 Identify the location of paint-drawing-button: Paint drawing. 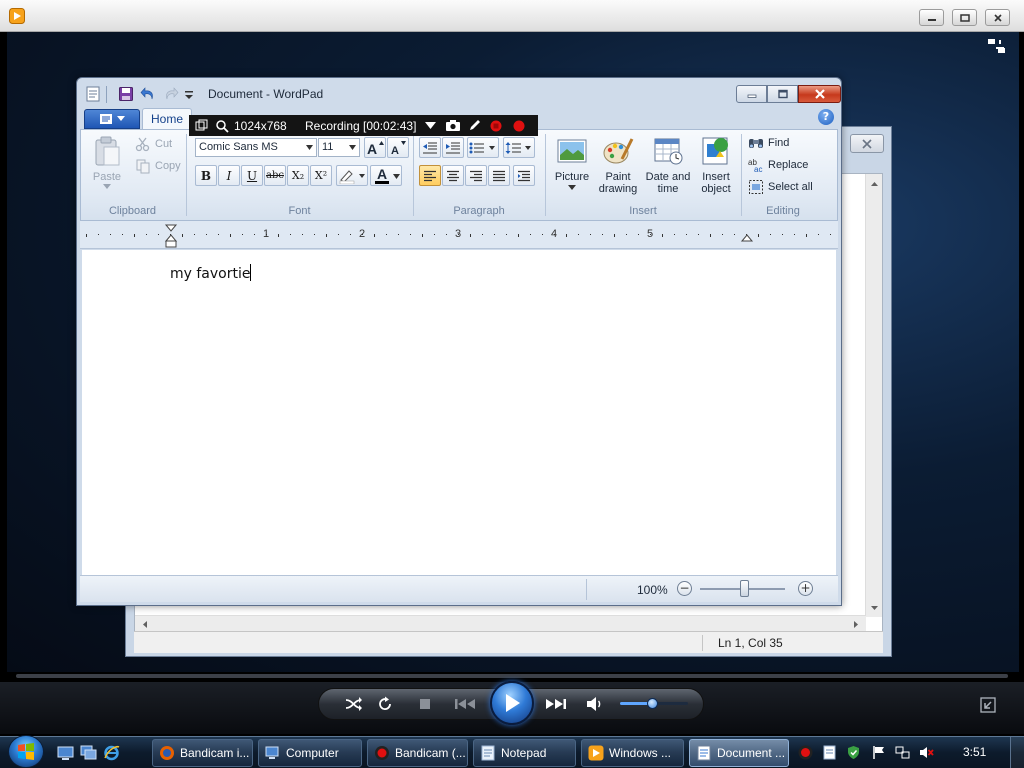
(618, 167).